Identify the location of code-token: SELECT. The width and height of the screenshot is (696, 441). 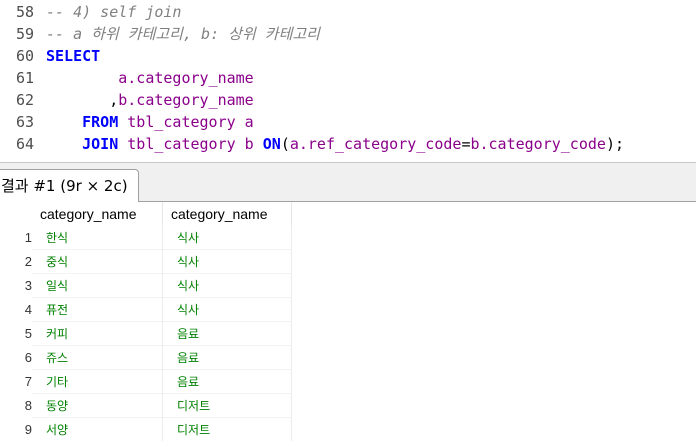
(73, 56).